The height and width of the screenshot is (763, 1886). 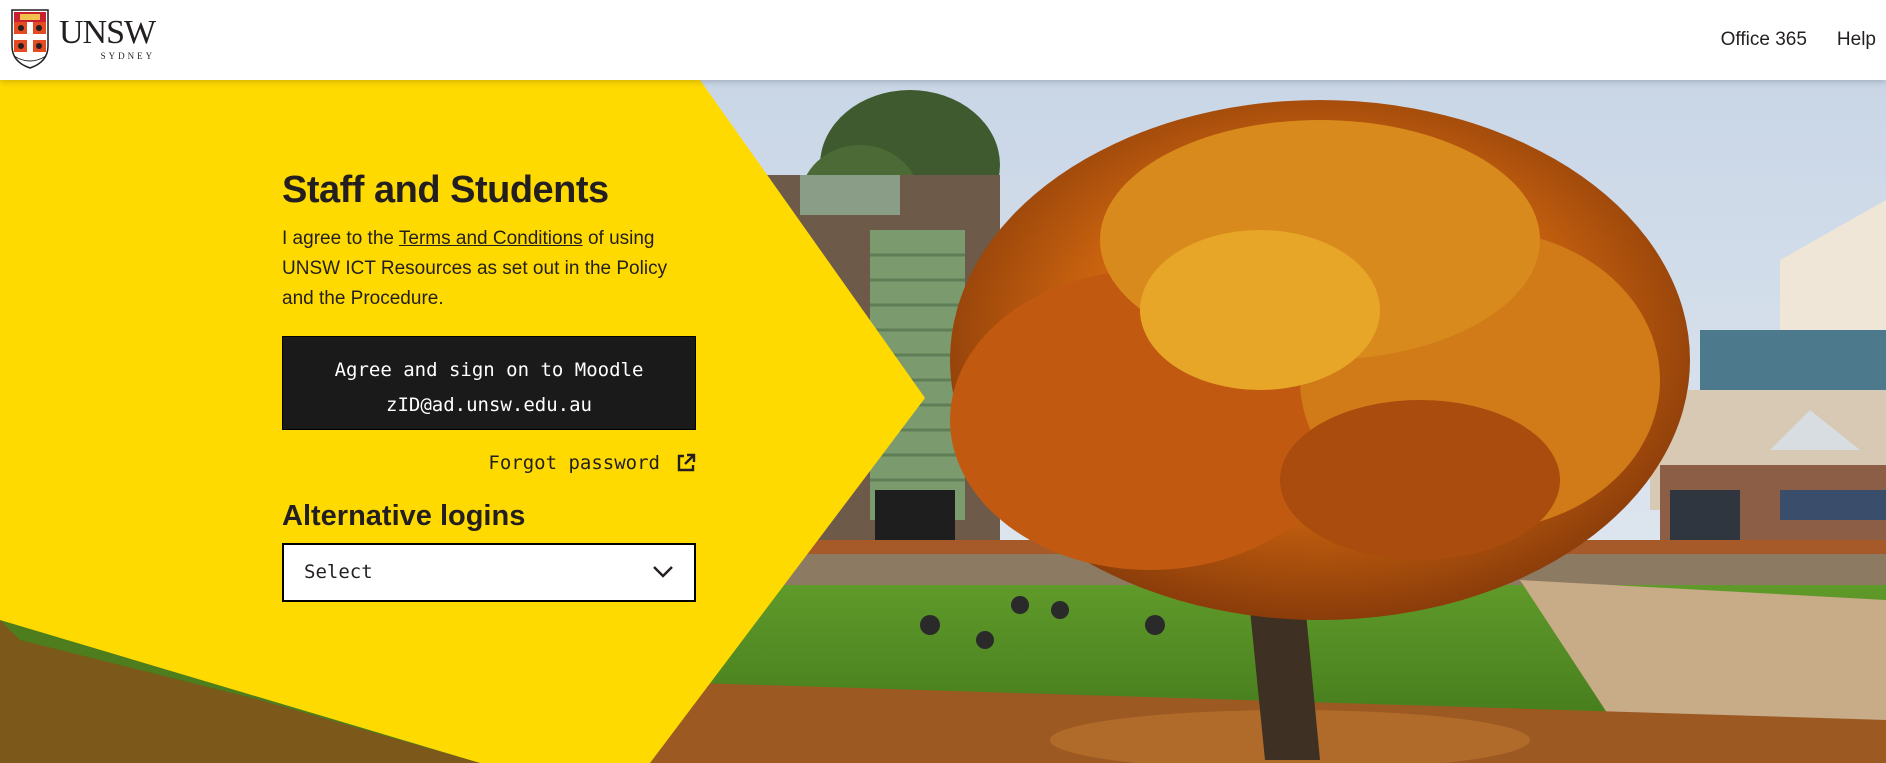 I want to click on forgot-password-link: Forgot password, so click(x=489, y=463).